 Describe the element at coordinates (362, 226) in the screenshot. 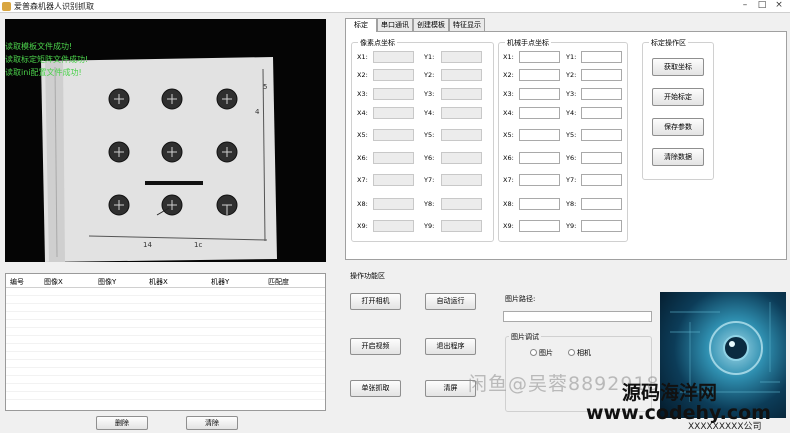

I see `pixel-x-label: X9:` at that location.